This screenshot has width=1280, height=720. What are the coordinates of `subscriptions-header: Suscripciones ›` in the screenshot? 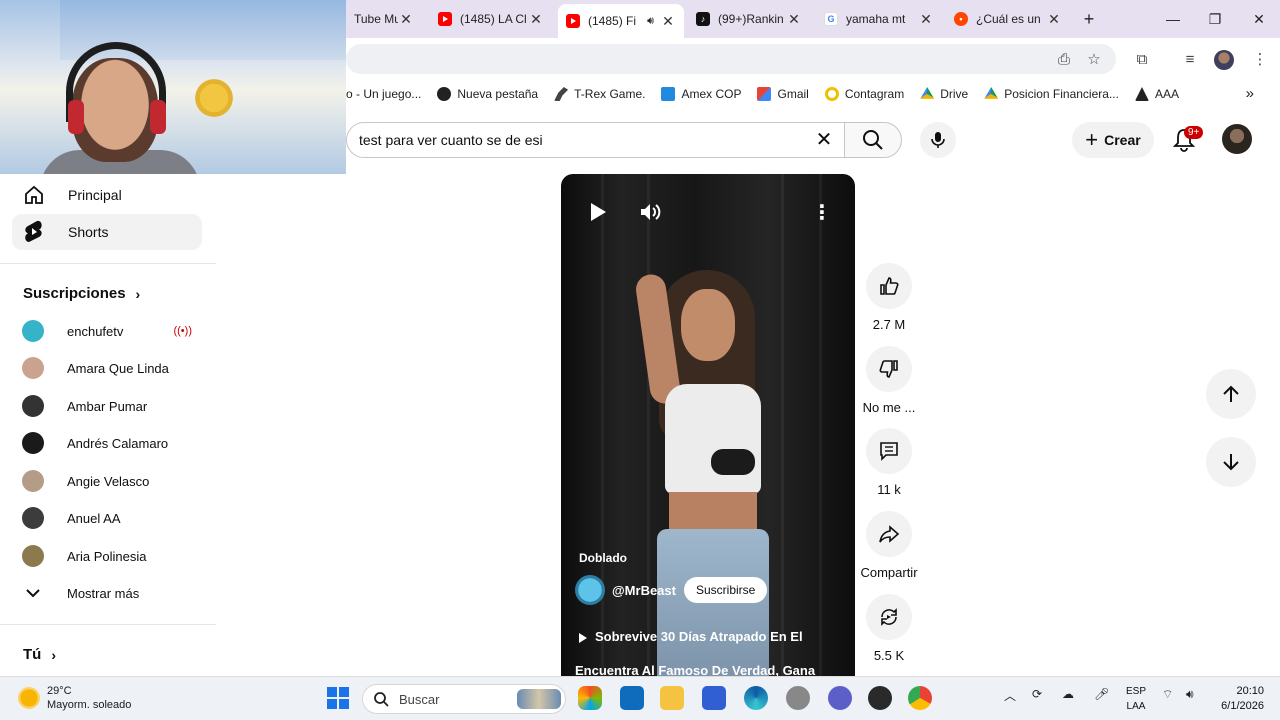 It's located at (81, 293).